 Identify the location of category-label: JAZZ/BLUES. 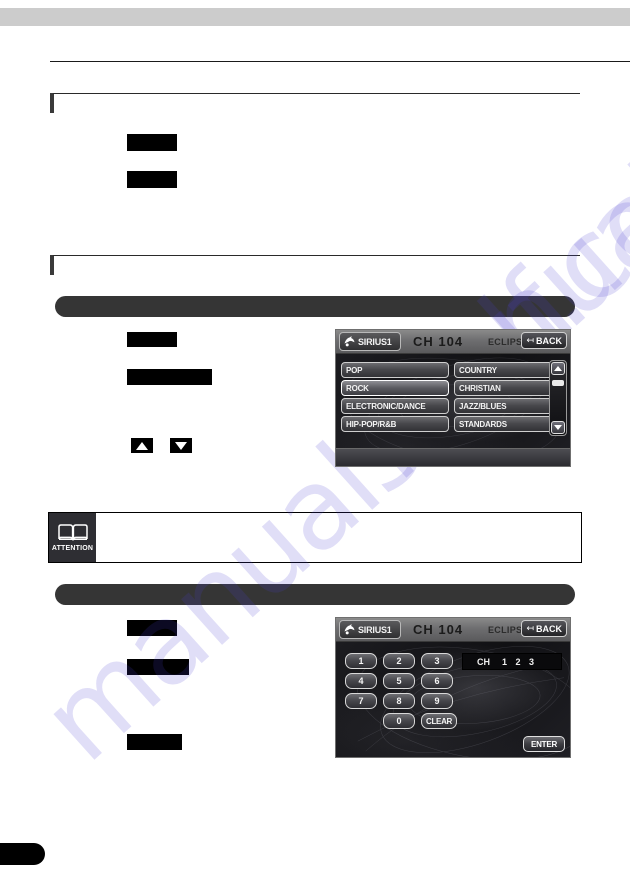
(483, 406).